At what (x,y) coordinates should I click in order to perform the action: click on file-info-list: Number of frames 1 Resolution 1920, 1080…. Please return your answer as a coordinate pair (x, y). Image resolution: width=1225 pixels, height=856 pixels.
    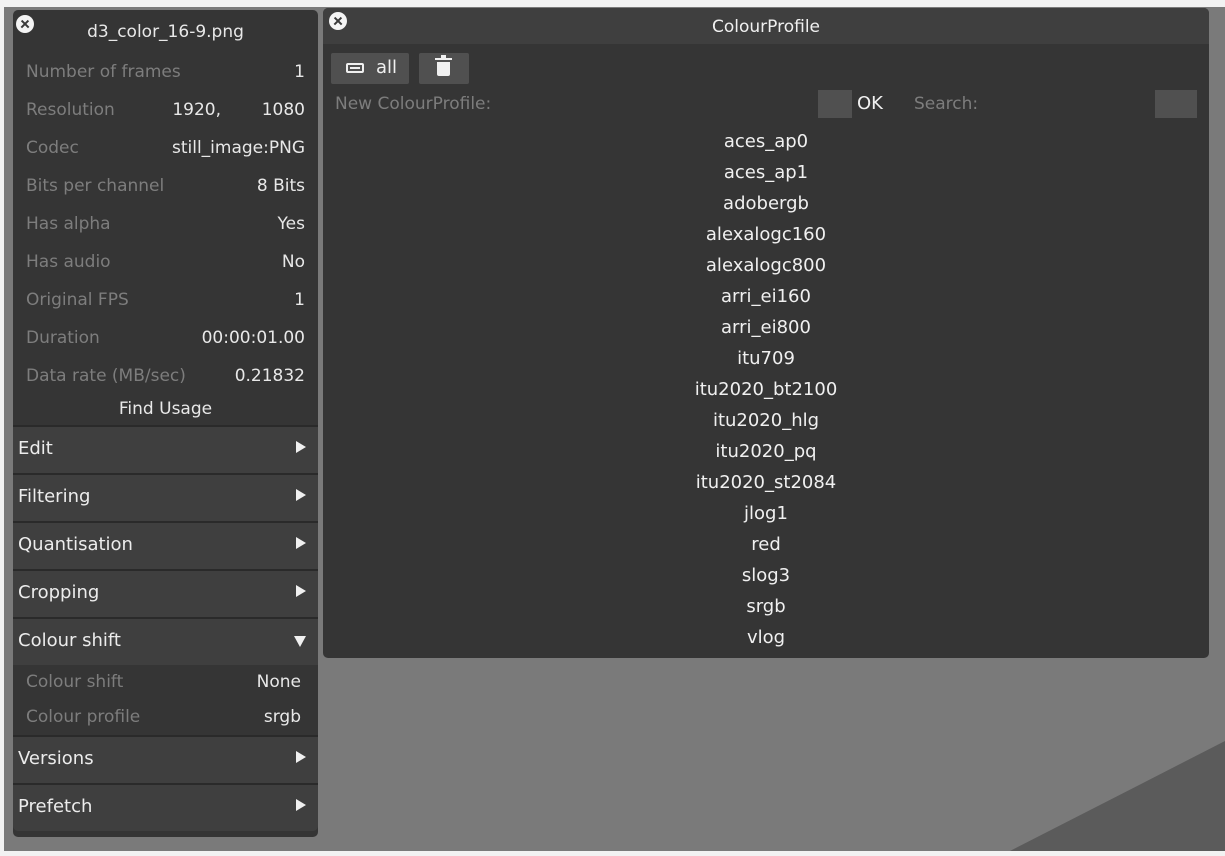
    Looking at the image, I should click on (165, 229).